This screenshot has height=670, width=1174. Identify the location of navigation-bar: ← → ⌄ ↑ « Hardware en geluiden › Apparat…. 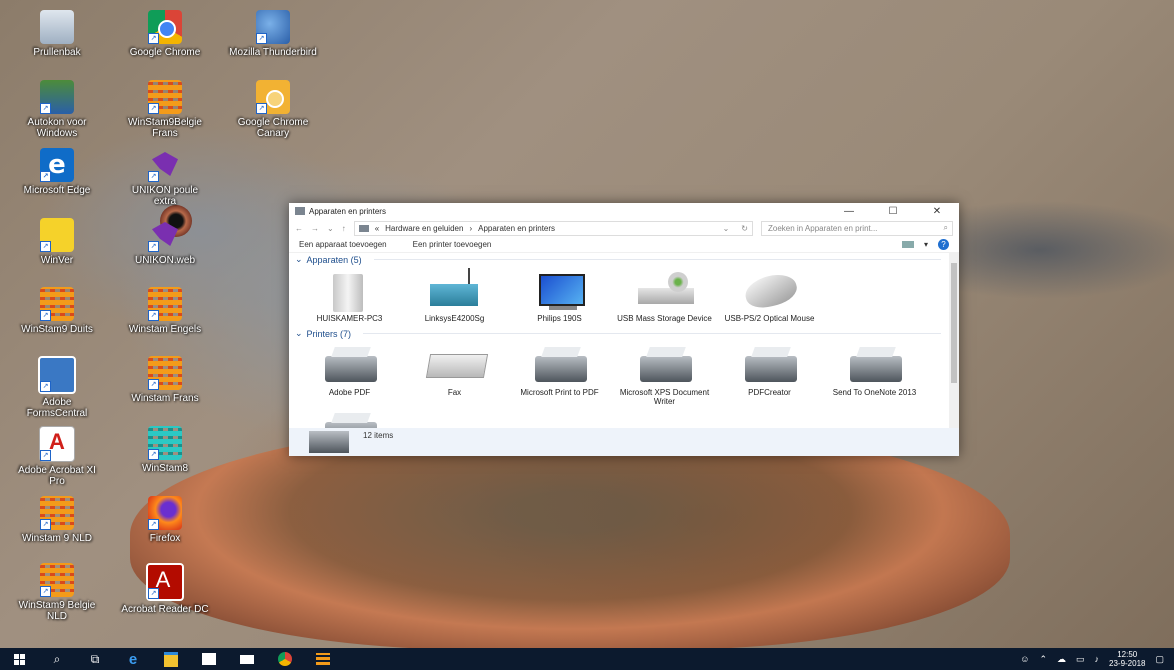
(624, 228).